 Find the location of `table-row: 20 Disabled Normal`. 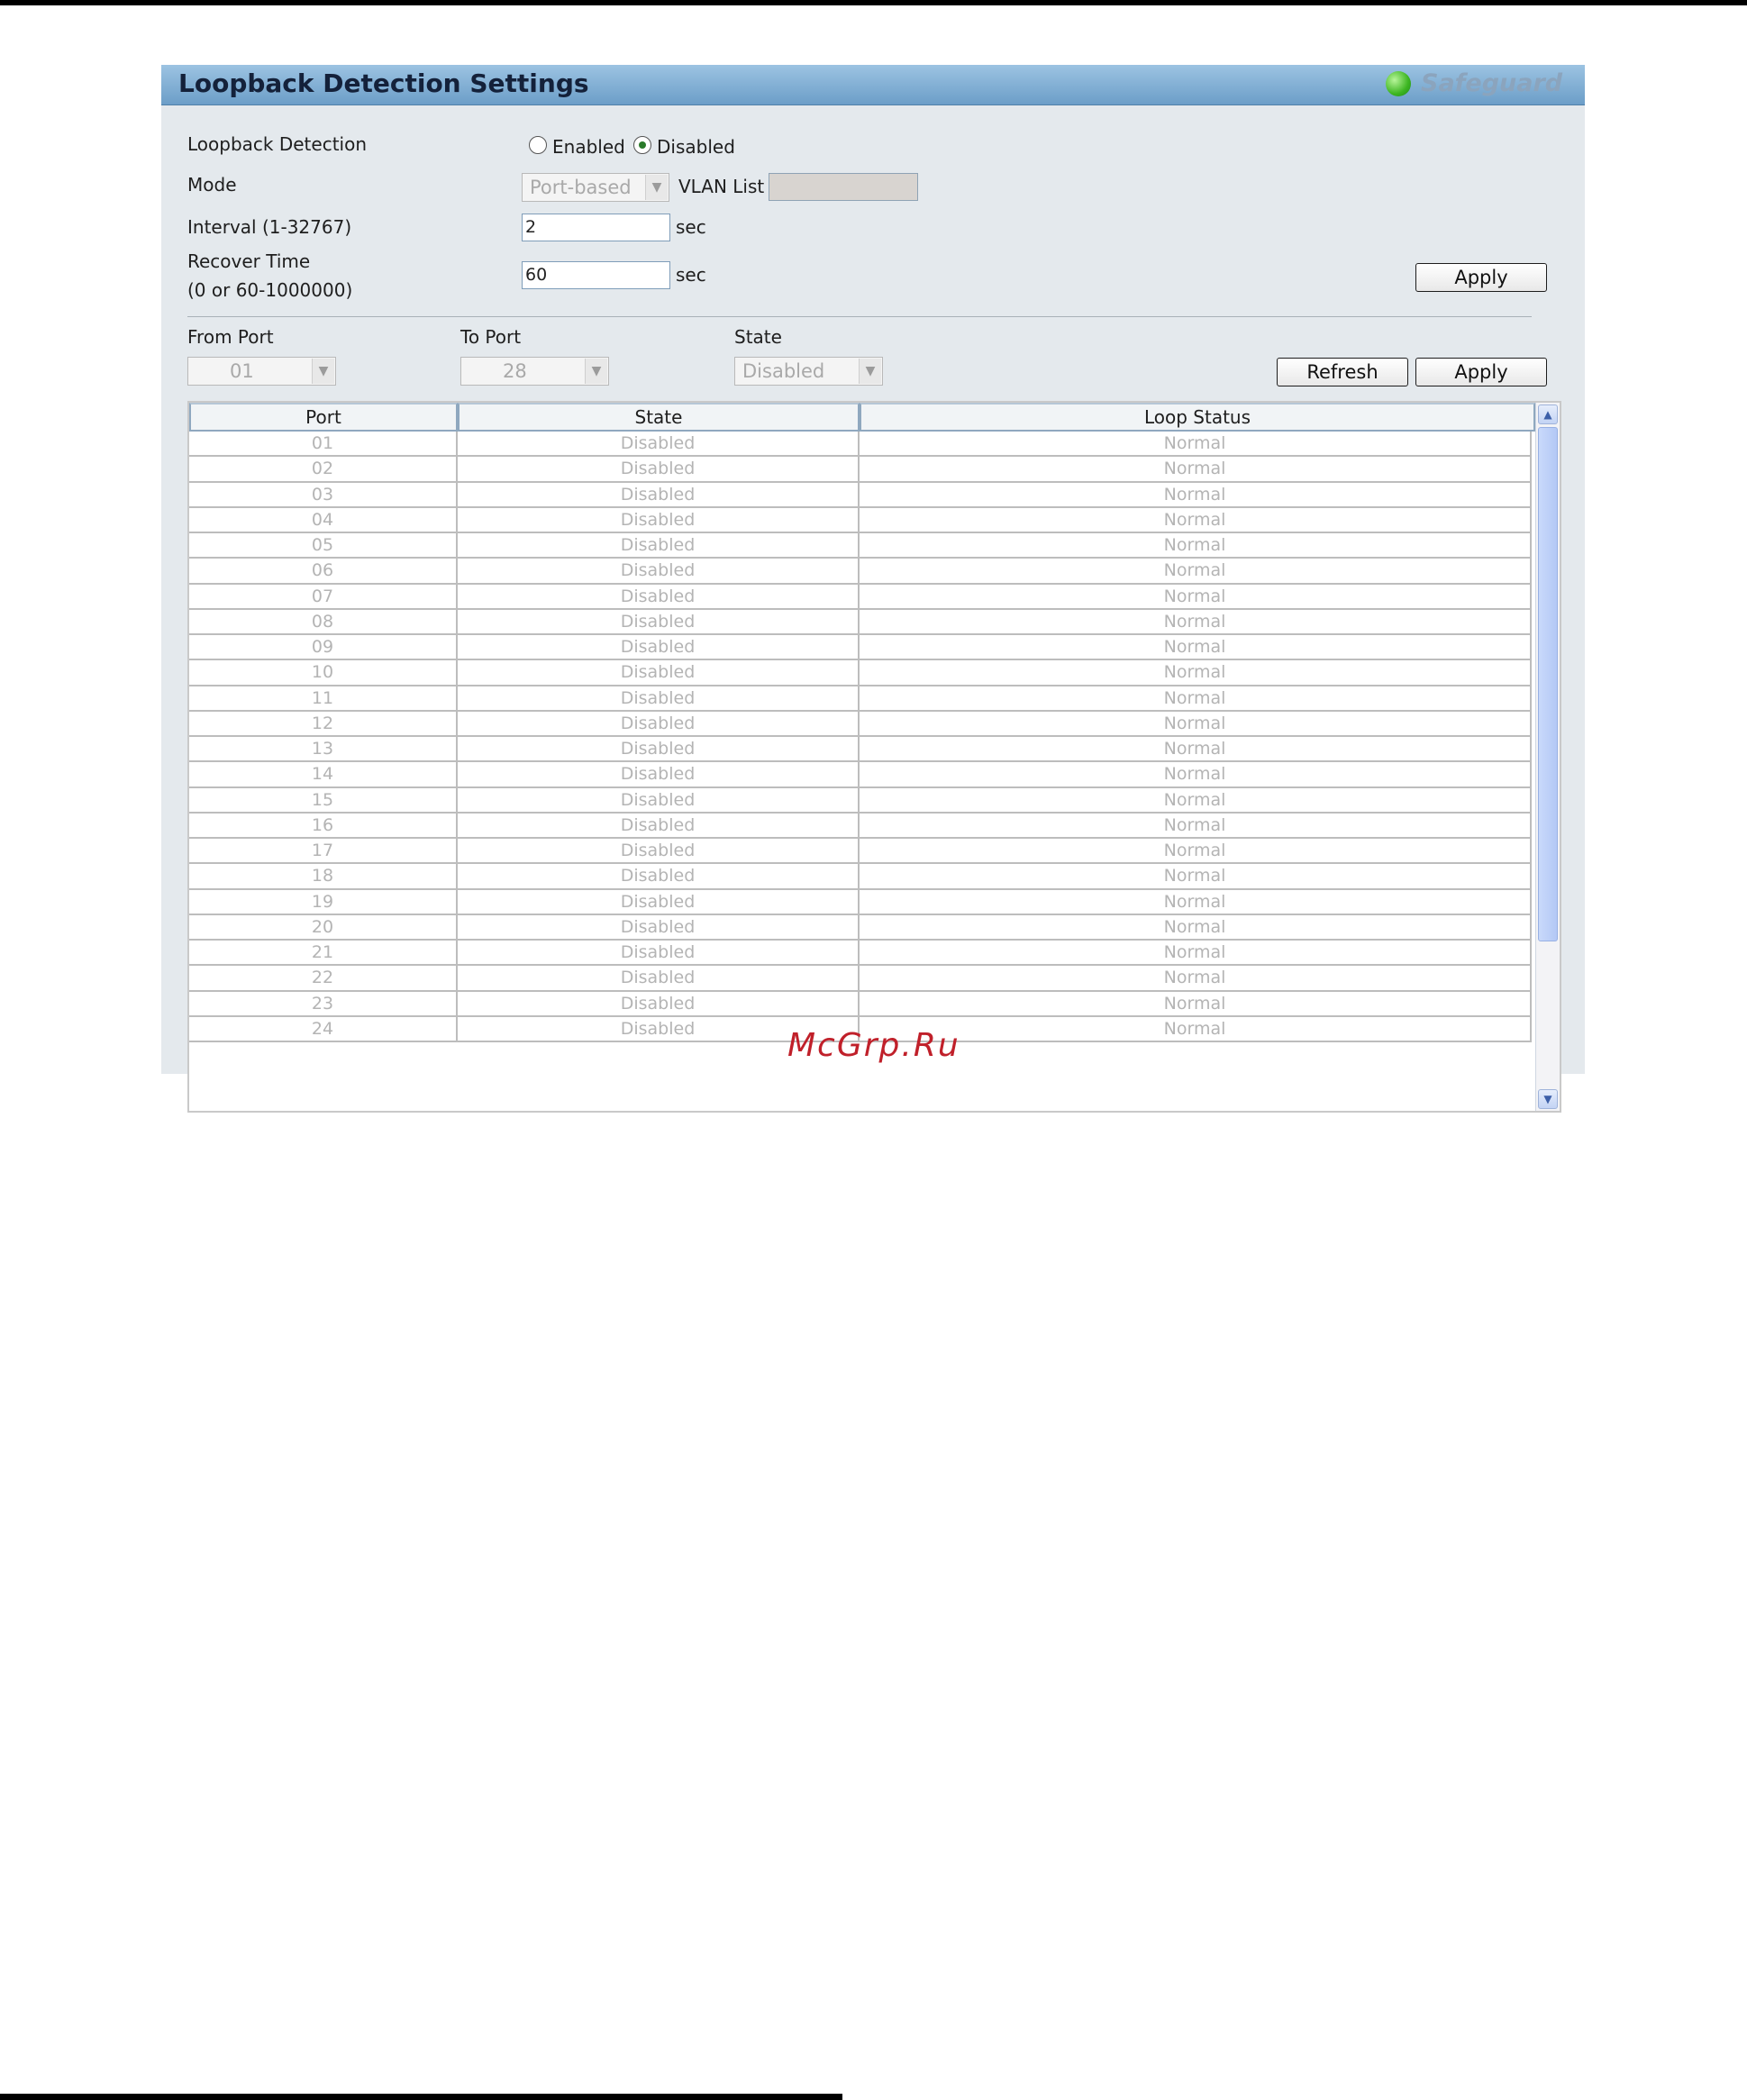

table-row: 20 Disabled Normal is located at coordinates (861, 928).